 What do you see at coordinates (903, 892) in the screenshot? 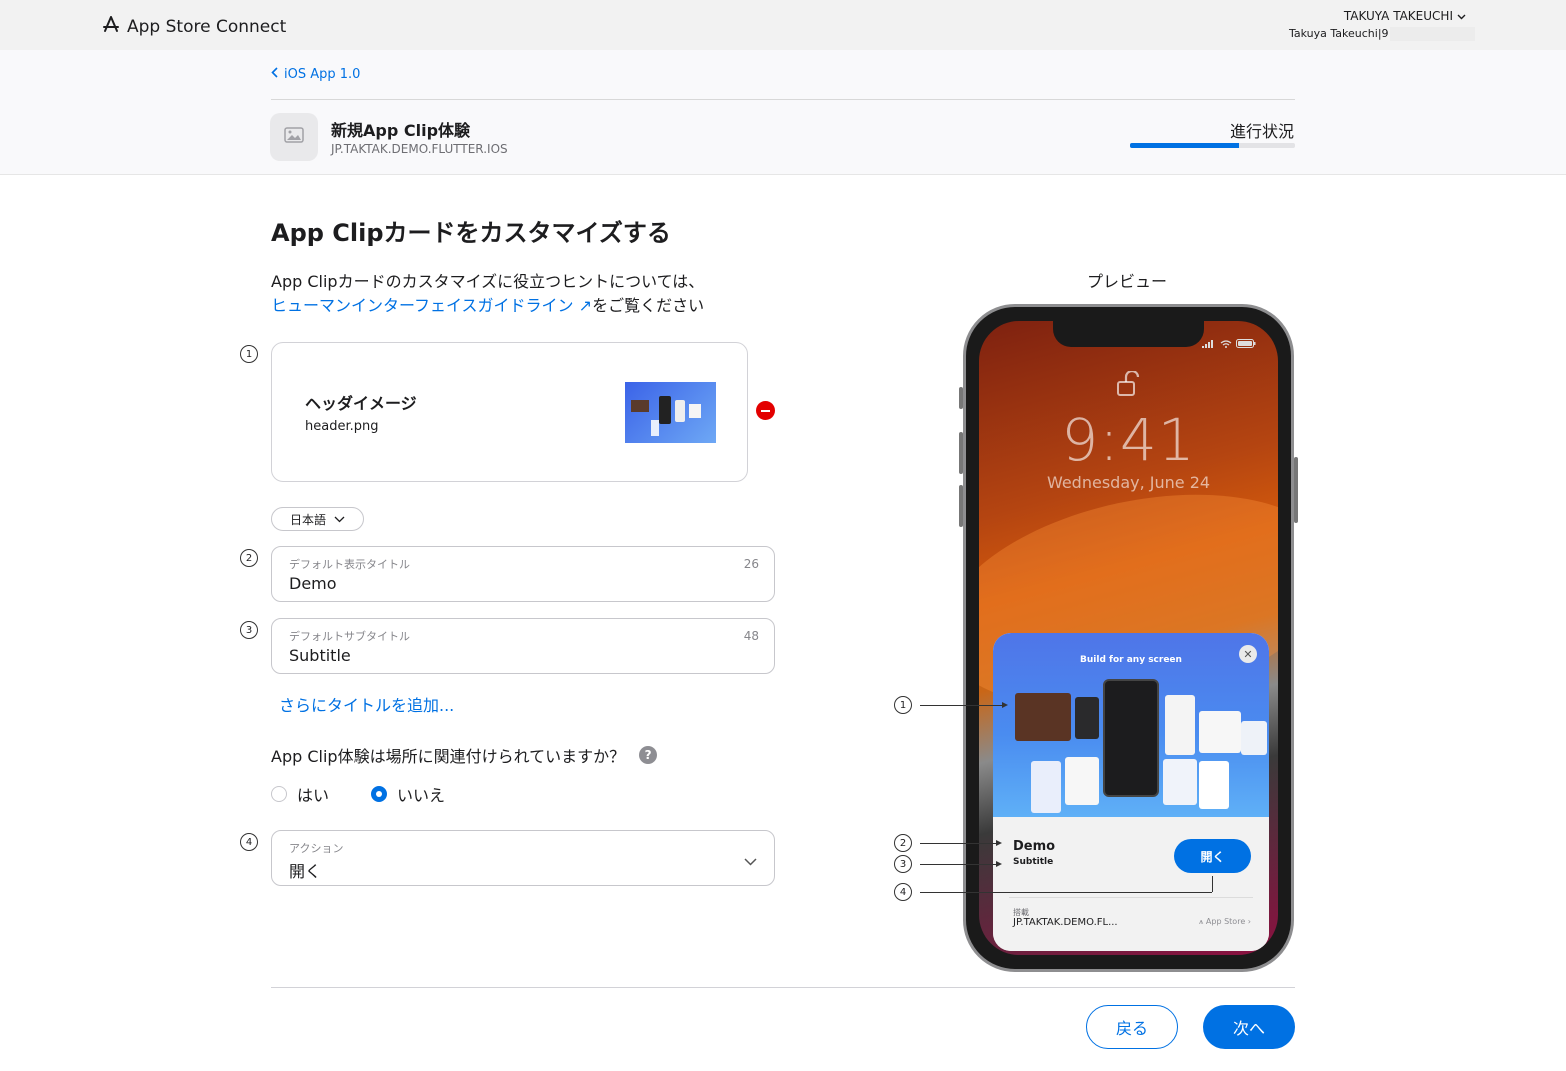
I see `annotation-number: 4` at bounding box center [903, 892].